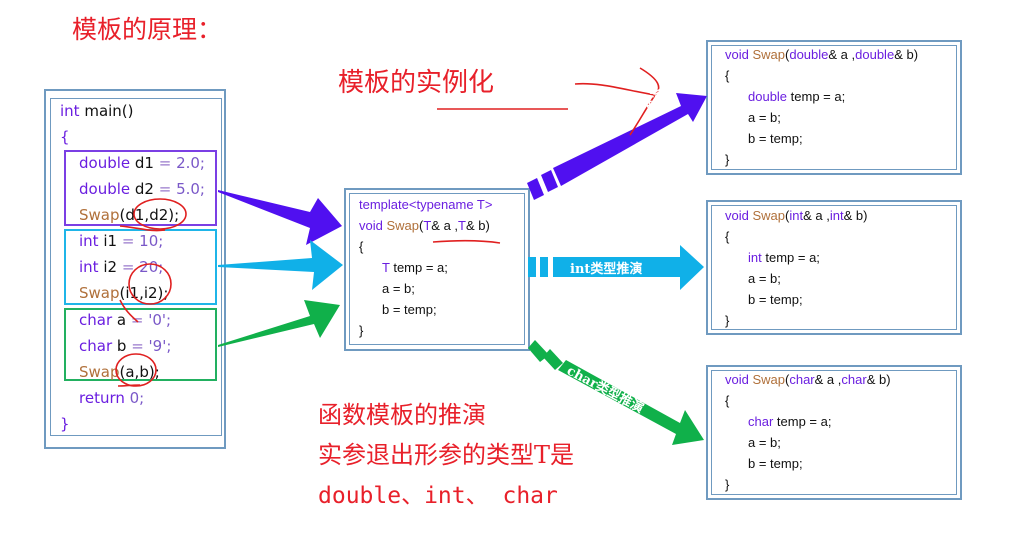 The image size is (1021, 540). I want to click on template-param-underline, so click(466, 241).